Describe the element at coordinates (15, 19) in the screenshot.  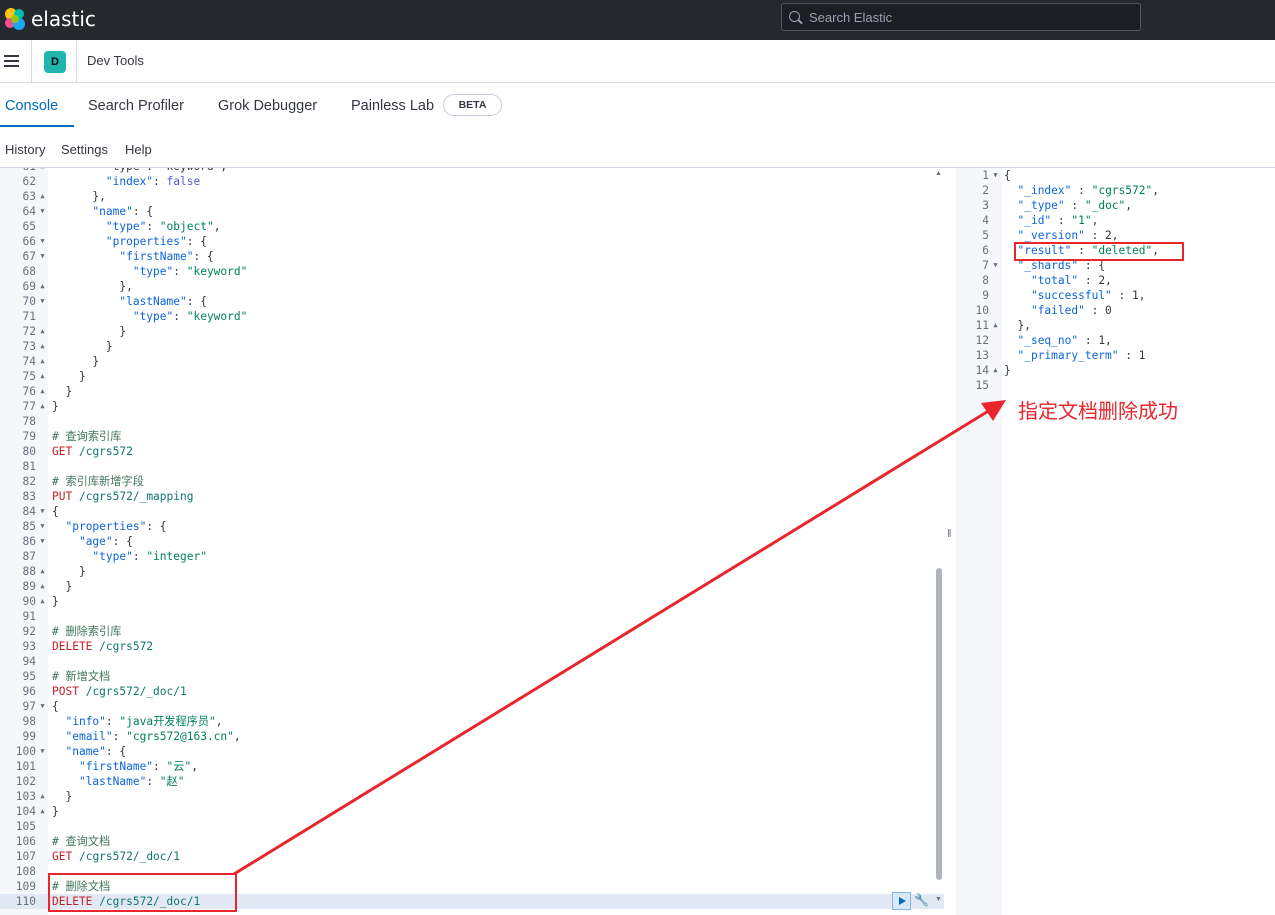
I see `elastic-logo-icon` at that location.